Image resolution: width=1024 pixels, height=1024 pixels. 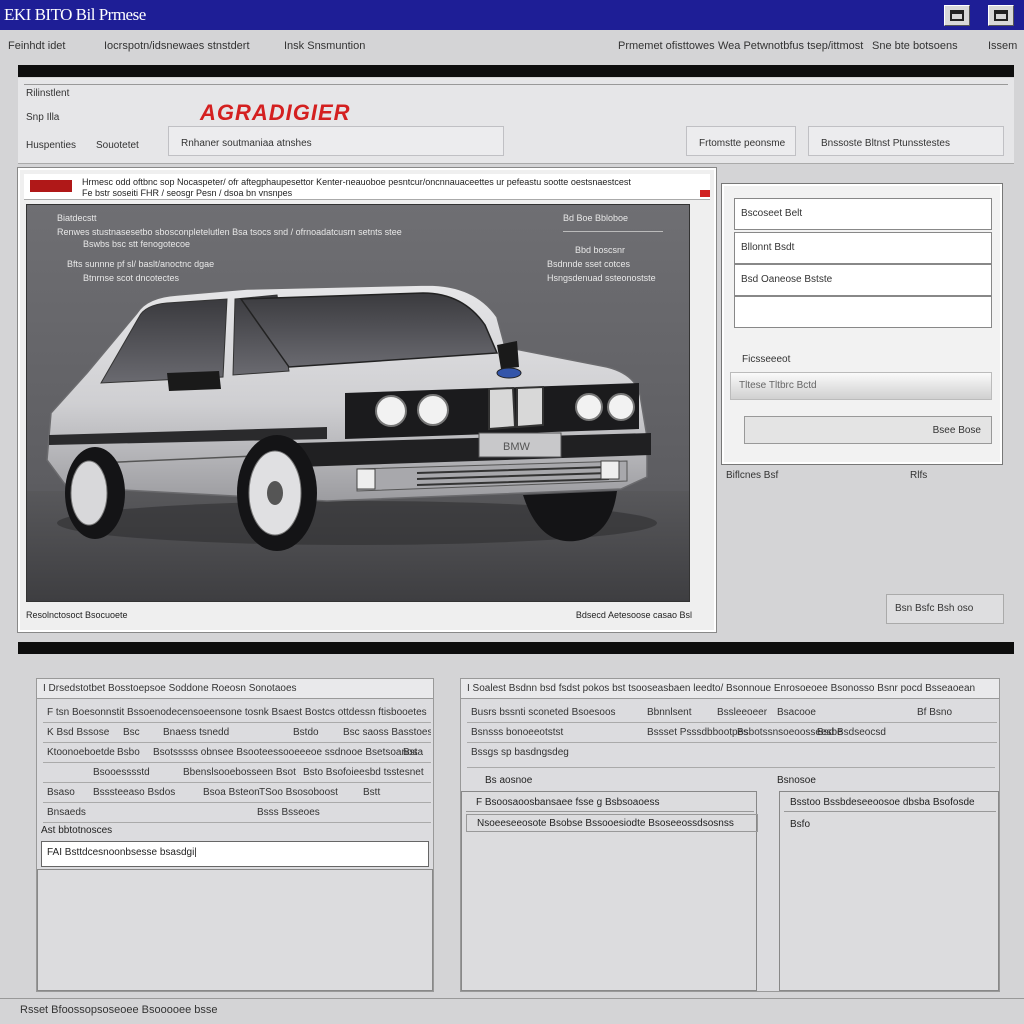 What do you see at coordinates (1002, 46) in the screenshot?
I see `menu-item: Issem` at bounding box center [1002, 46].